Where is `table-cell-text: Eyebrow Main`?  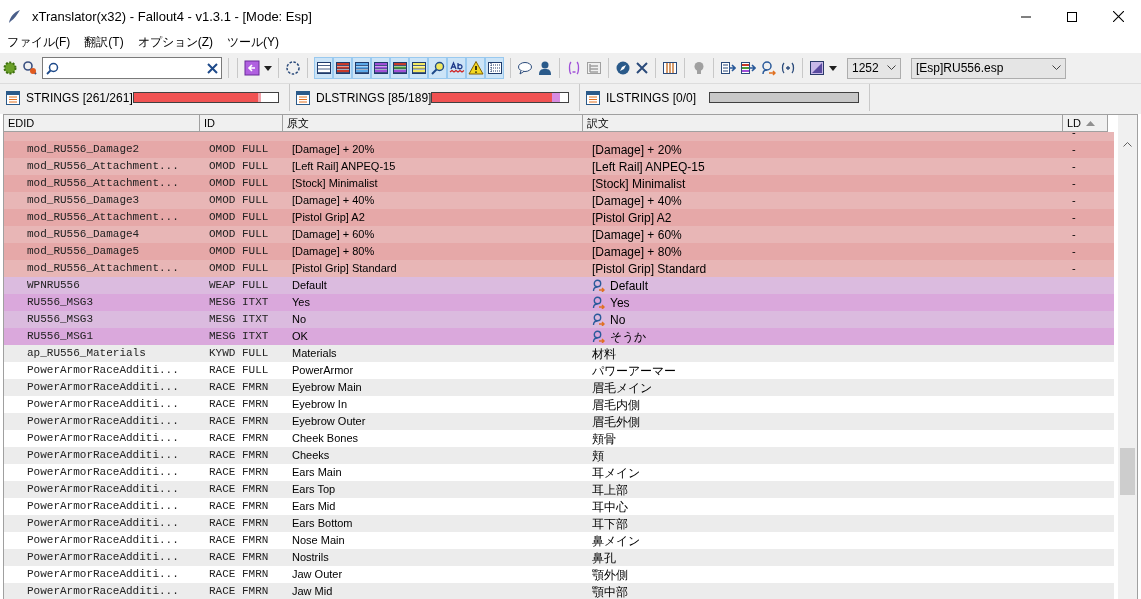 table-cell-text: Eyebrow Main is located at coordinates (327, 388).